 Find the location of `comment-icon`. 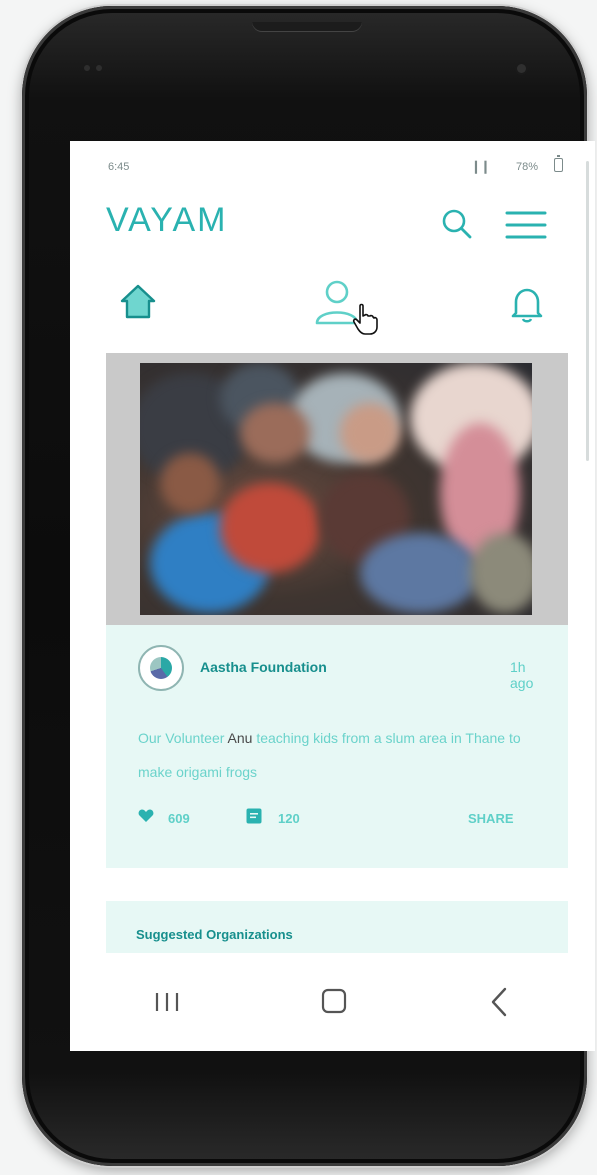

comment-icon is located at coordinates (254, 816).